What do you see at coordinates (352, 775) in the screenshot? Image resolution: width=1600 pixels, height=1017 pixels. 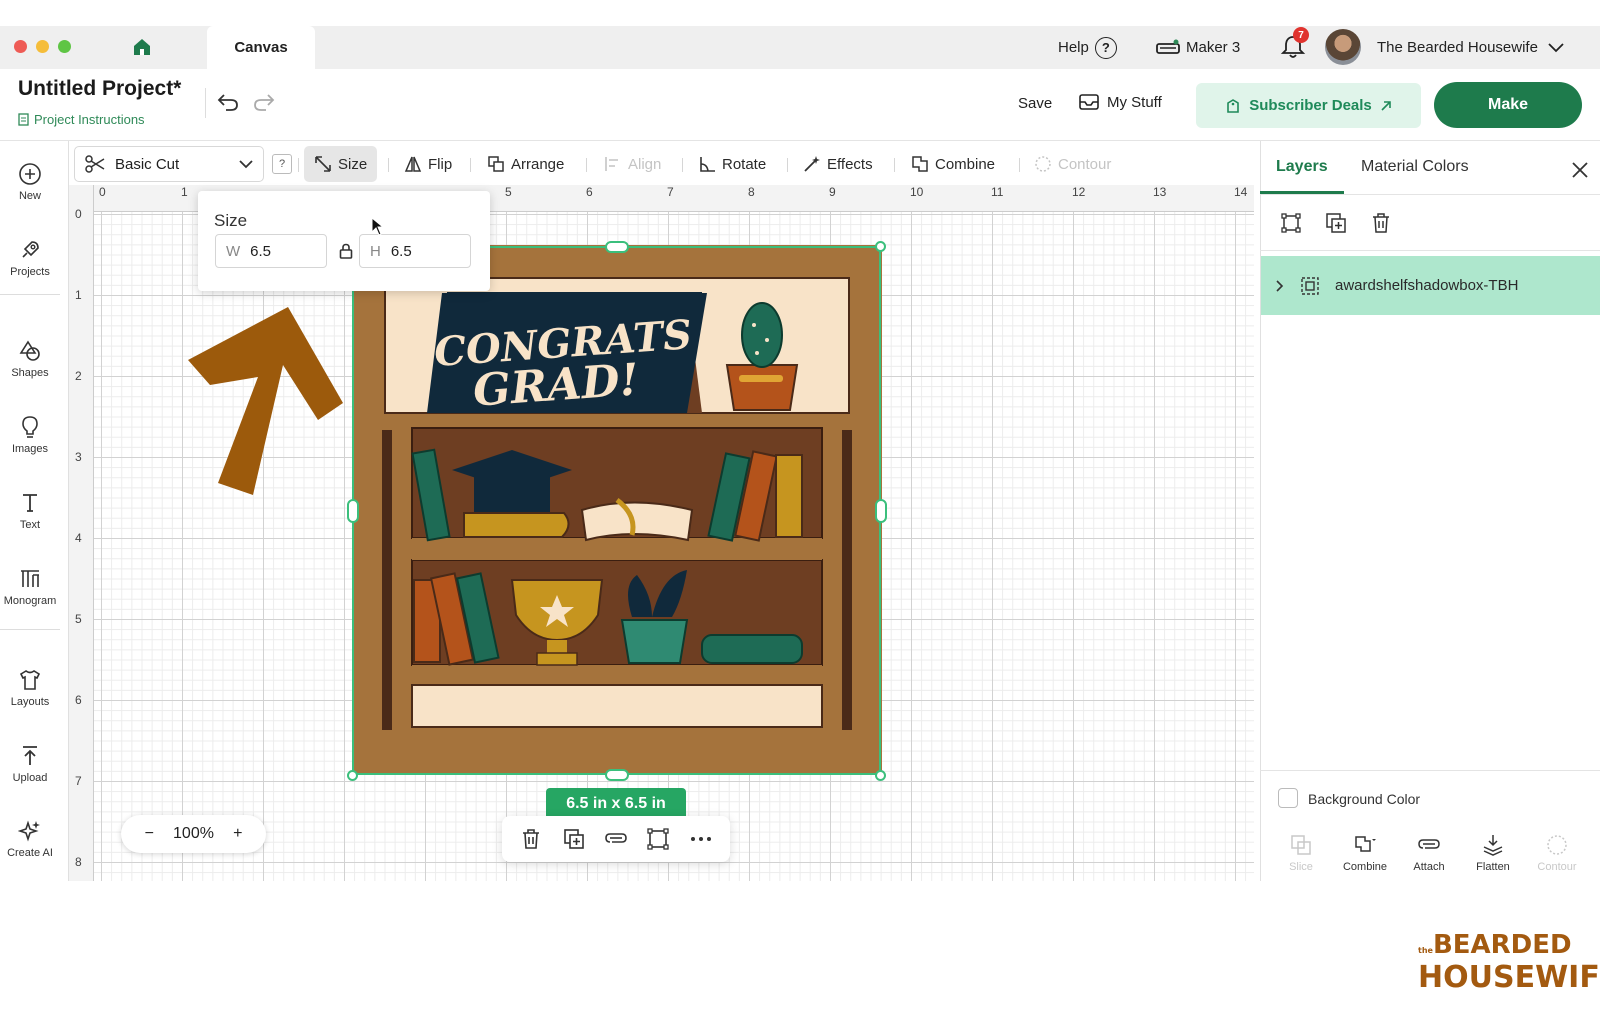 I see `resize-handle-bottom-left` at bounding box center [352, 775].